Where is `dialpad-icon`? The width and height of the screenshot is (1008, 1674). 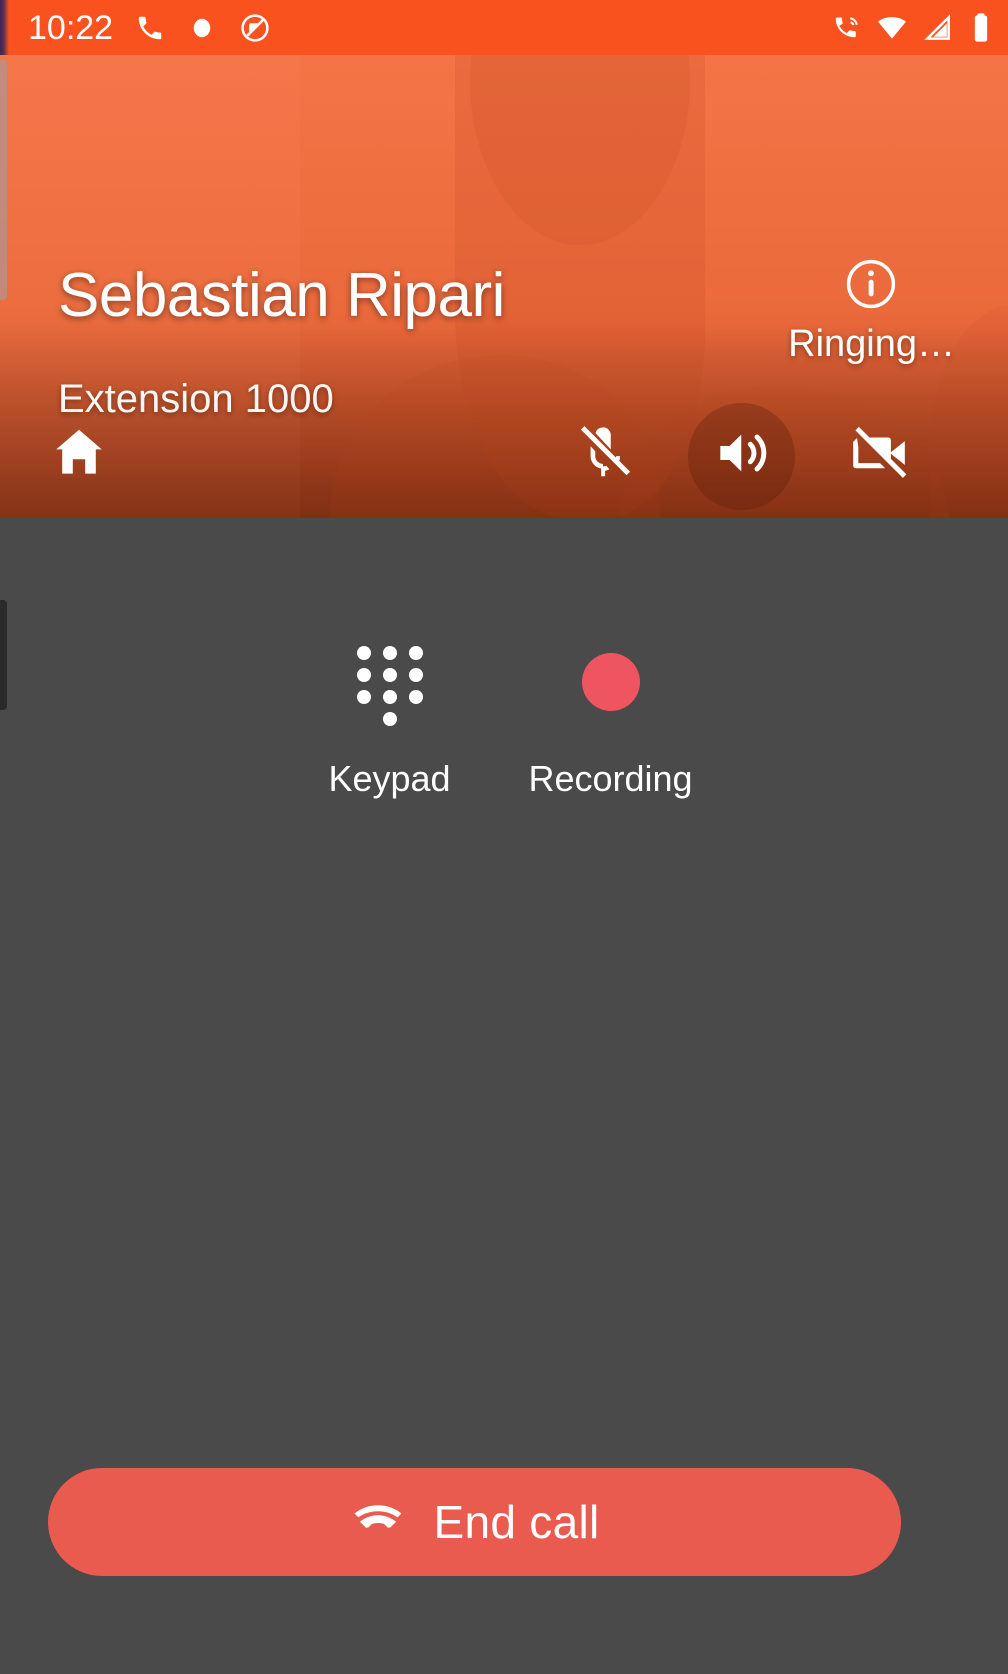
dialpad-icon is located at coordinates (389, 682).